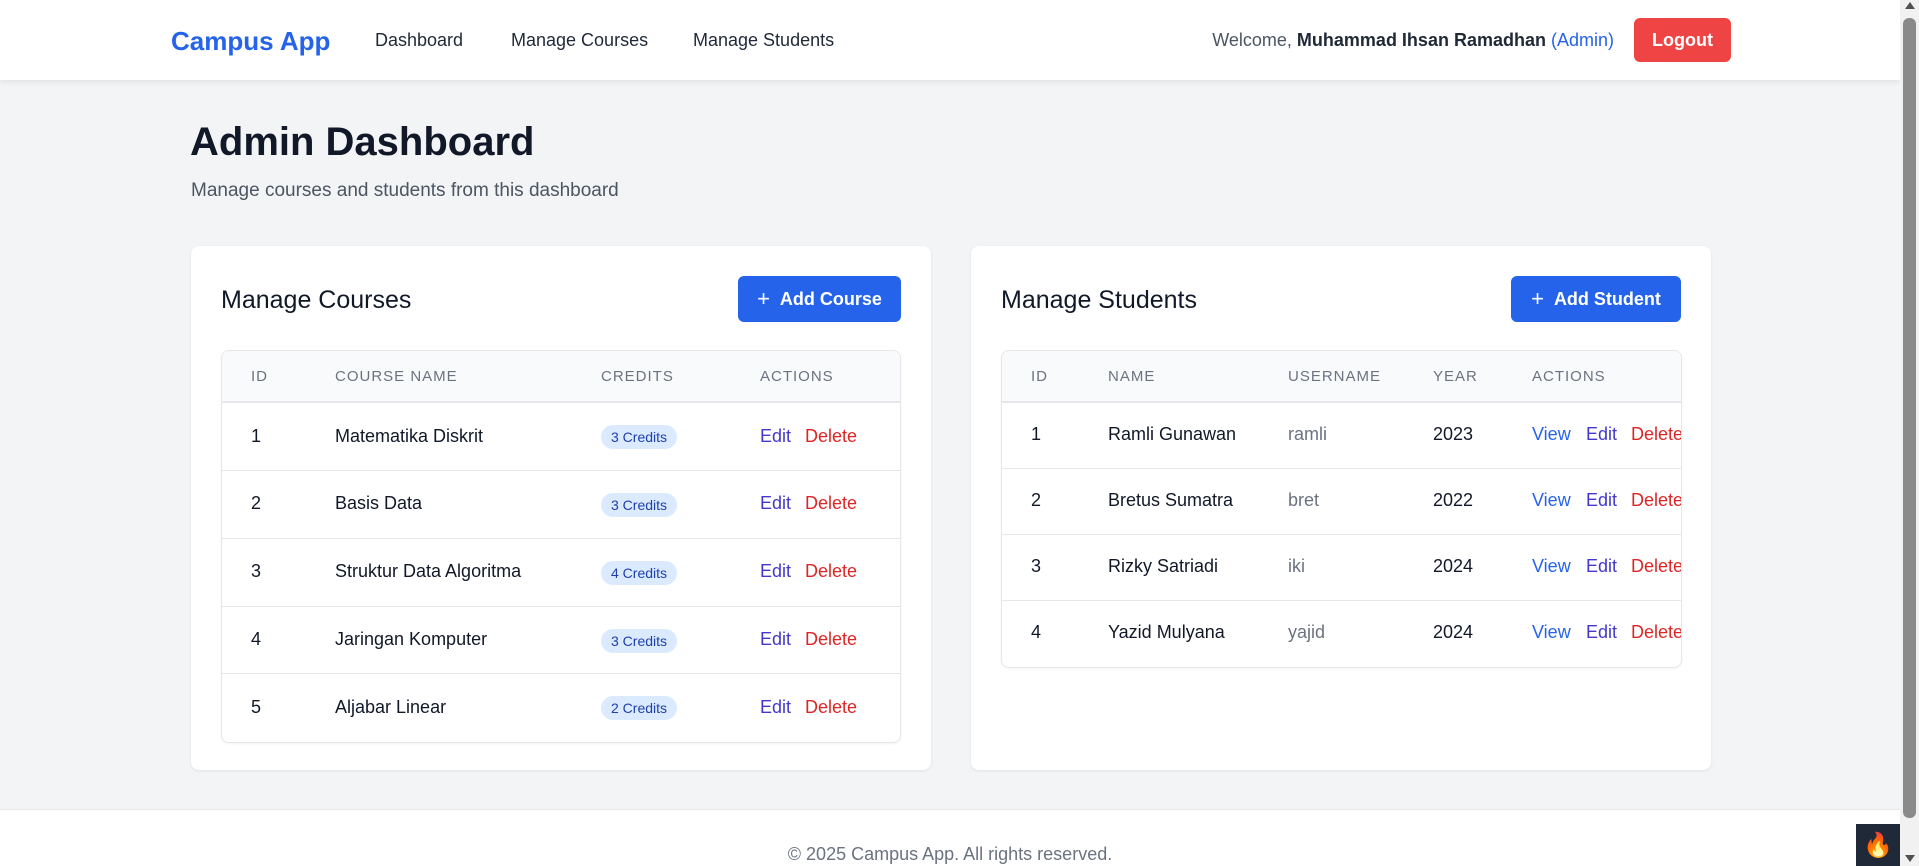 The height and width of the screenshot is (866, 1919). I want to click on page-footer: © 2025 Campus App. All rights reserved., so click(950, 837).